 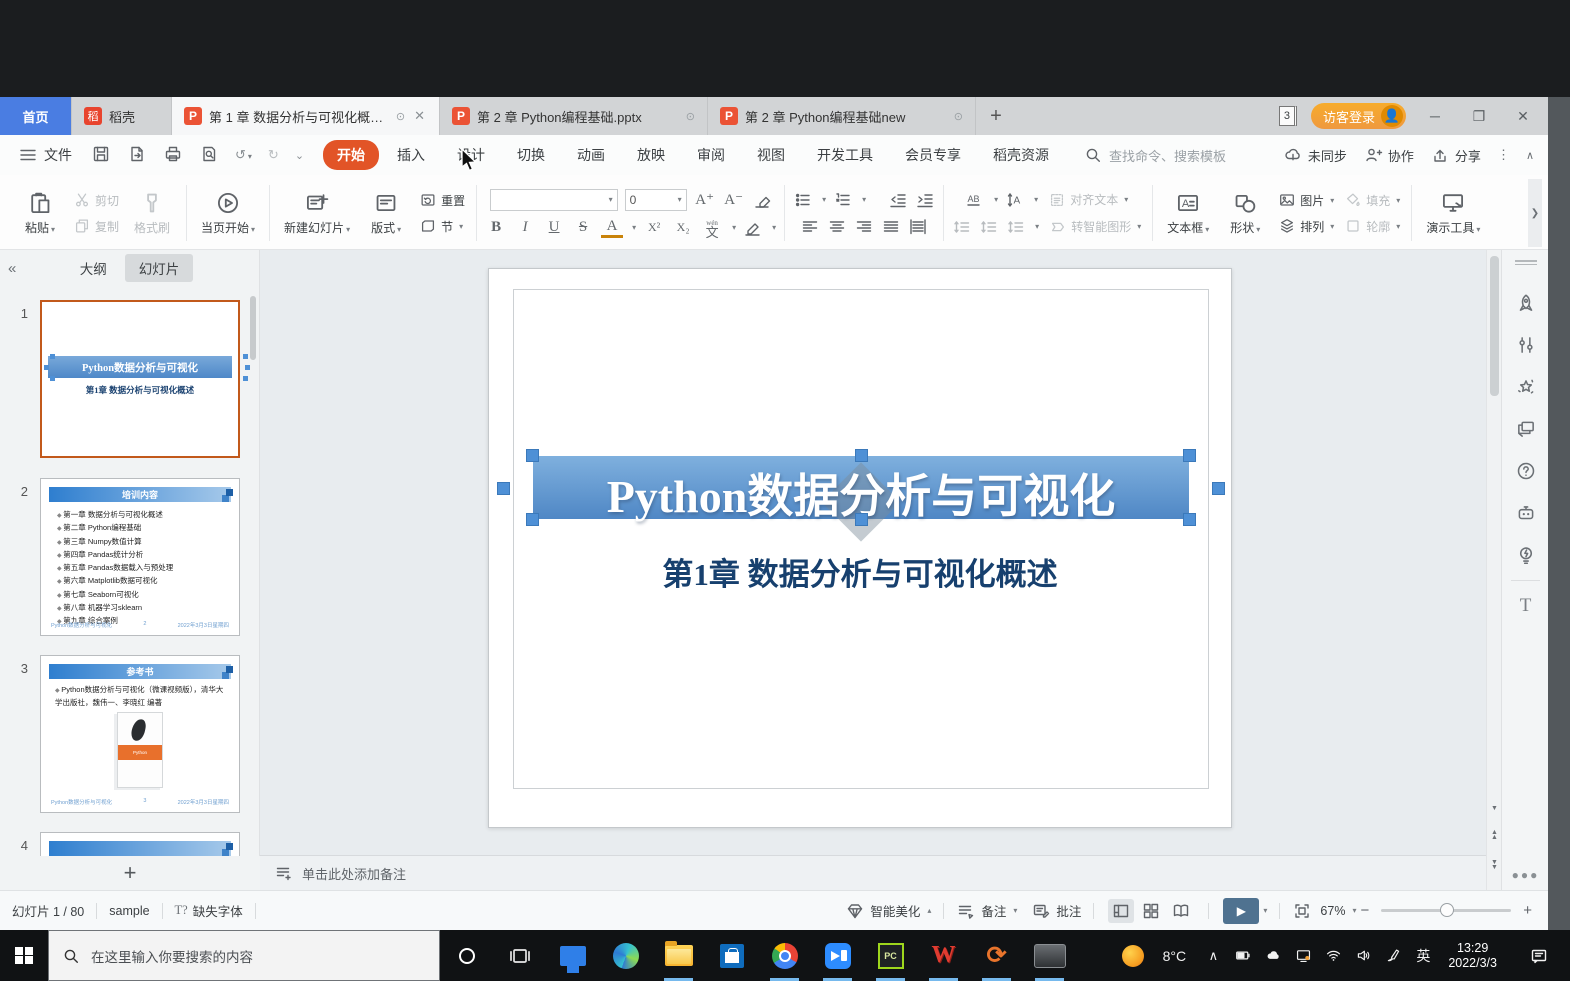 What do you see at coordinates (771, 155) in the screenshot?
I see `menu-tab-视图: 视图` at bounding box center [771, 155].